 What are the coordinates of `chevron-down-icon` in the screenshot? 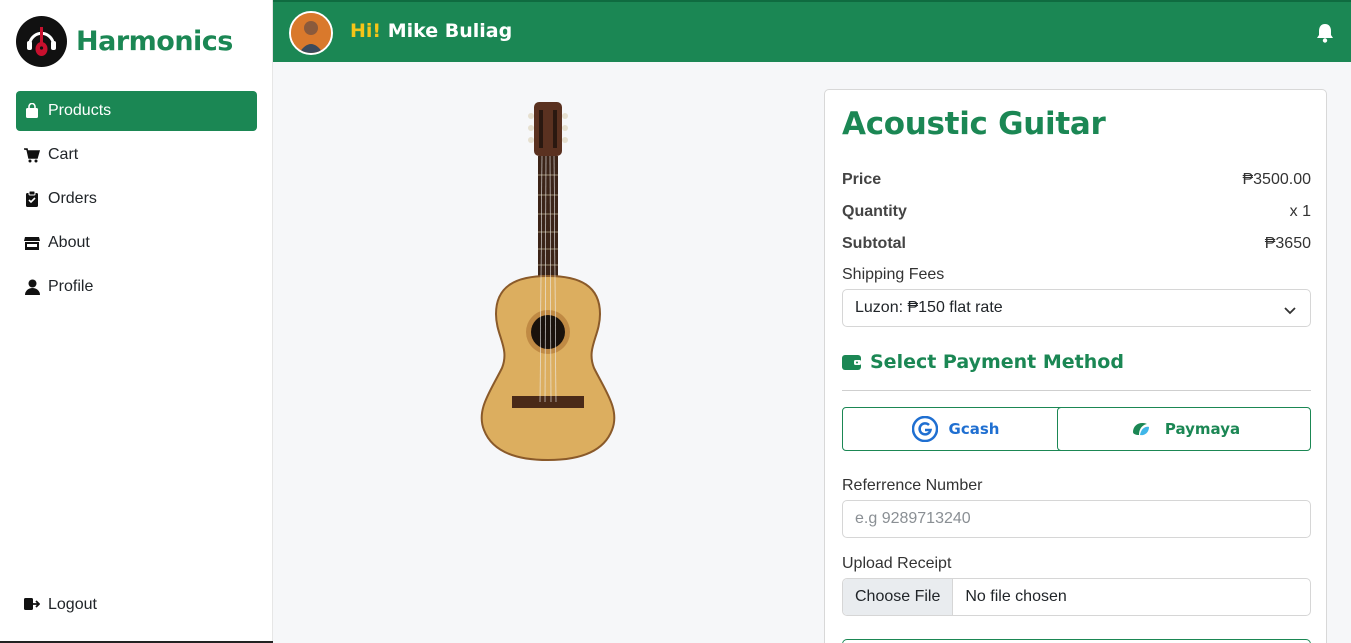 It's located at (1290, 311).